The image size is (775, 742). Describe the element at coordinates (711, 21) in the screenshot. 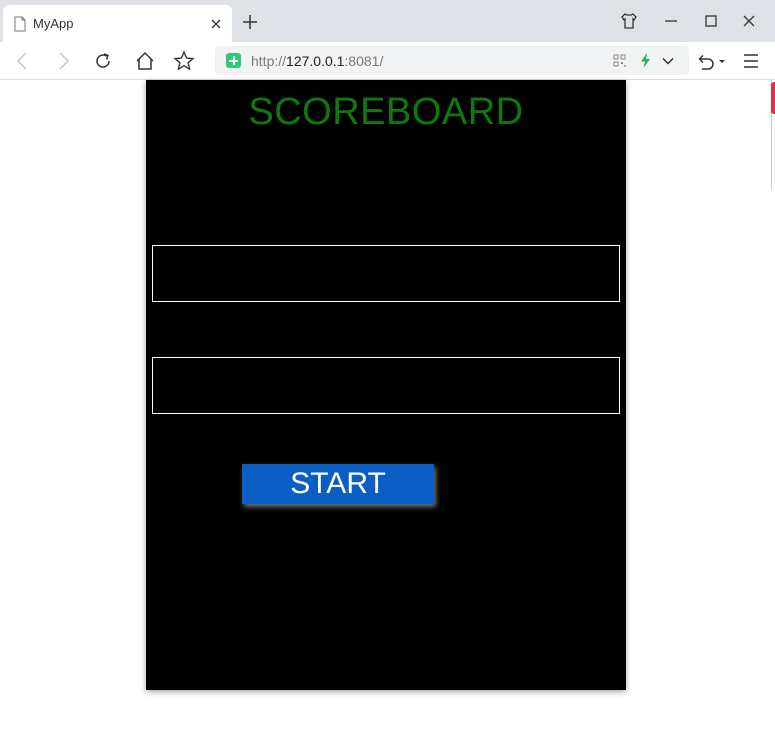

I see `maximize-icon` at that location.